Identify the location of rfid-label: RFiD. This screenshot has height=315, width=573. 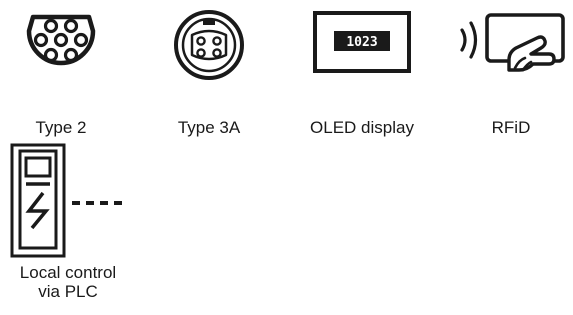
(511, 127).